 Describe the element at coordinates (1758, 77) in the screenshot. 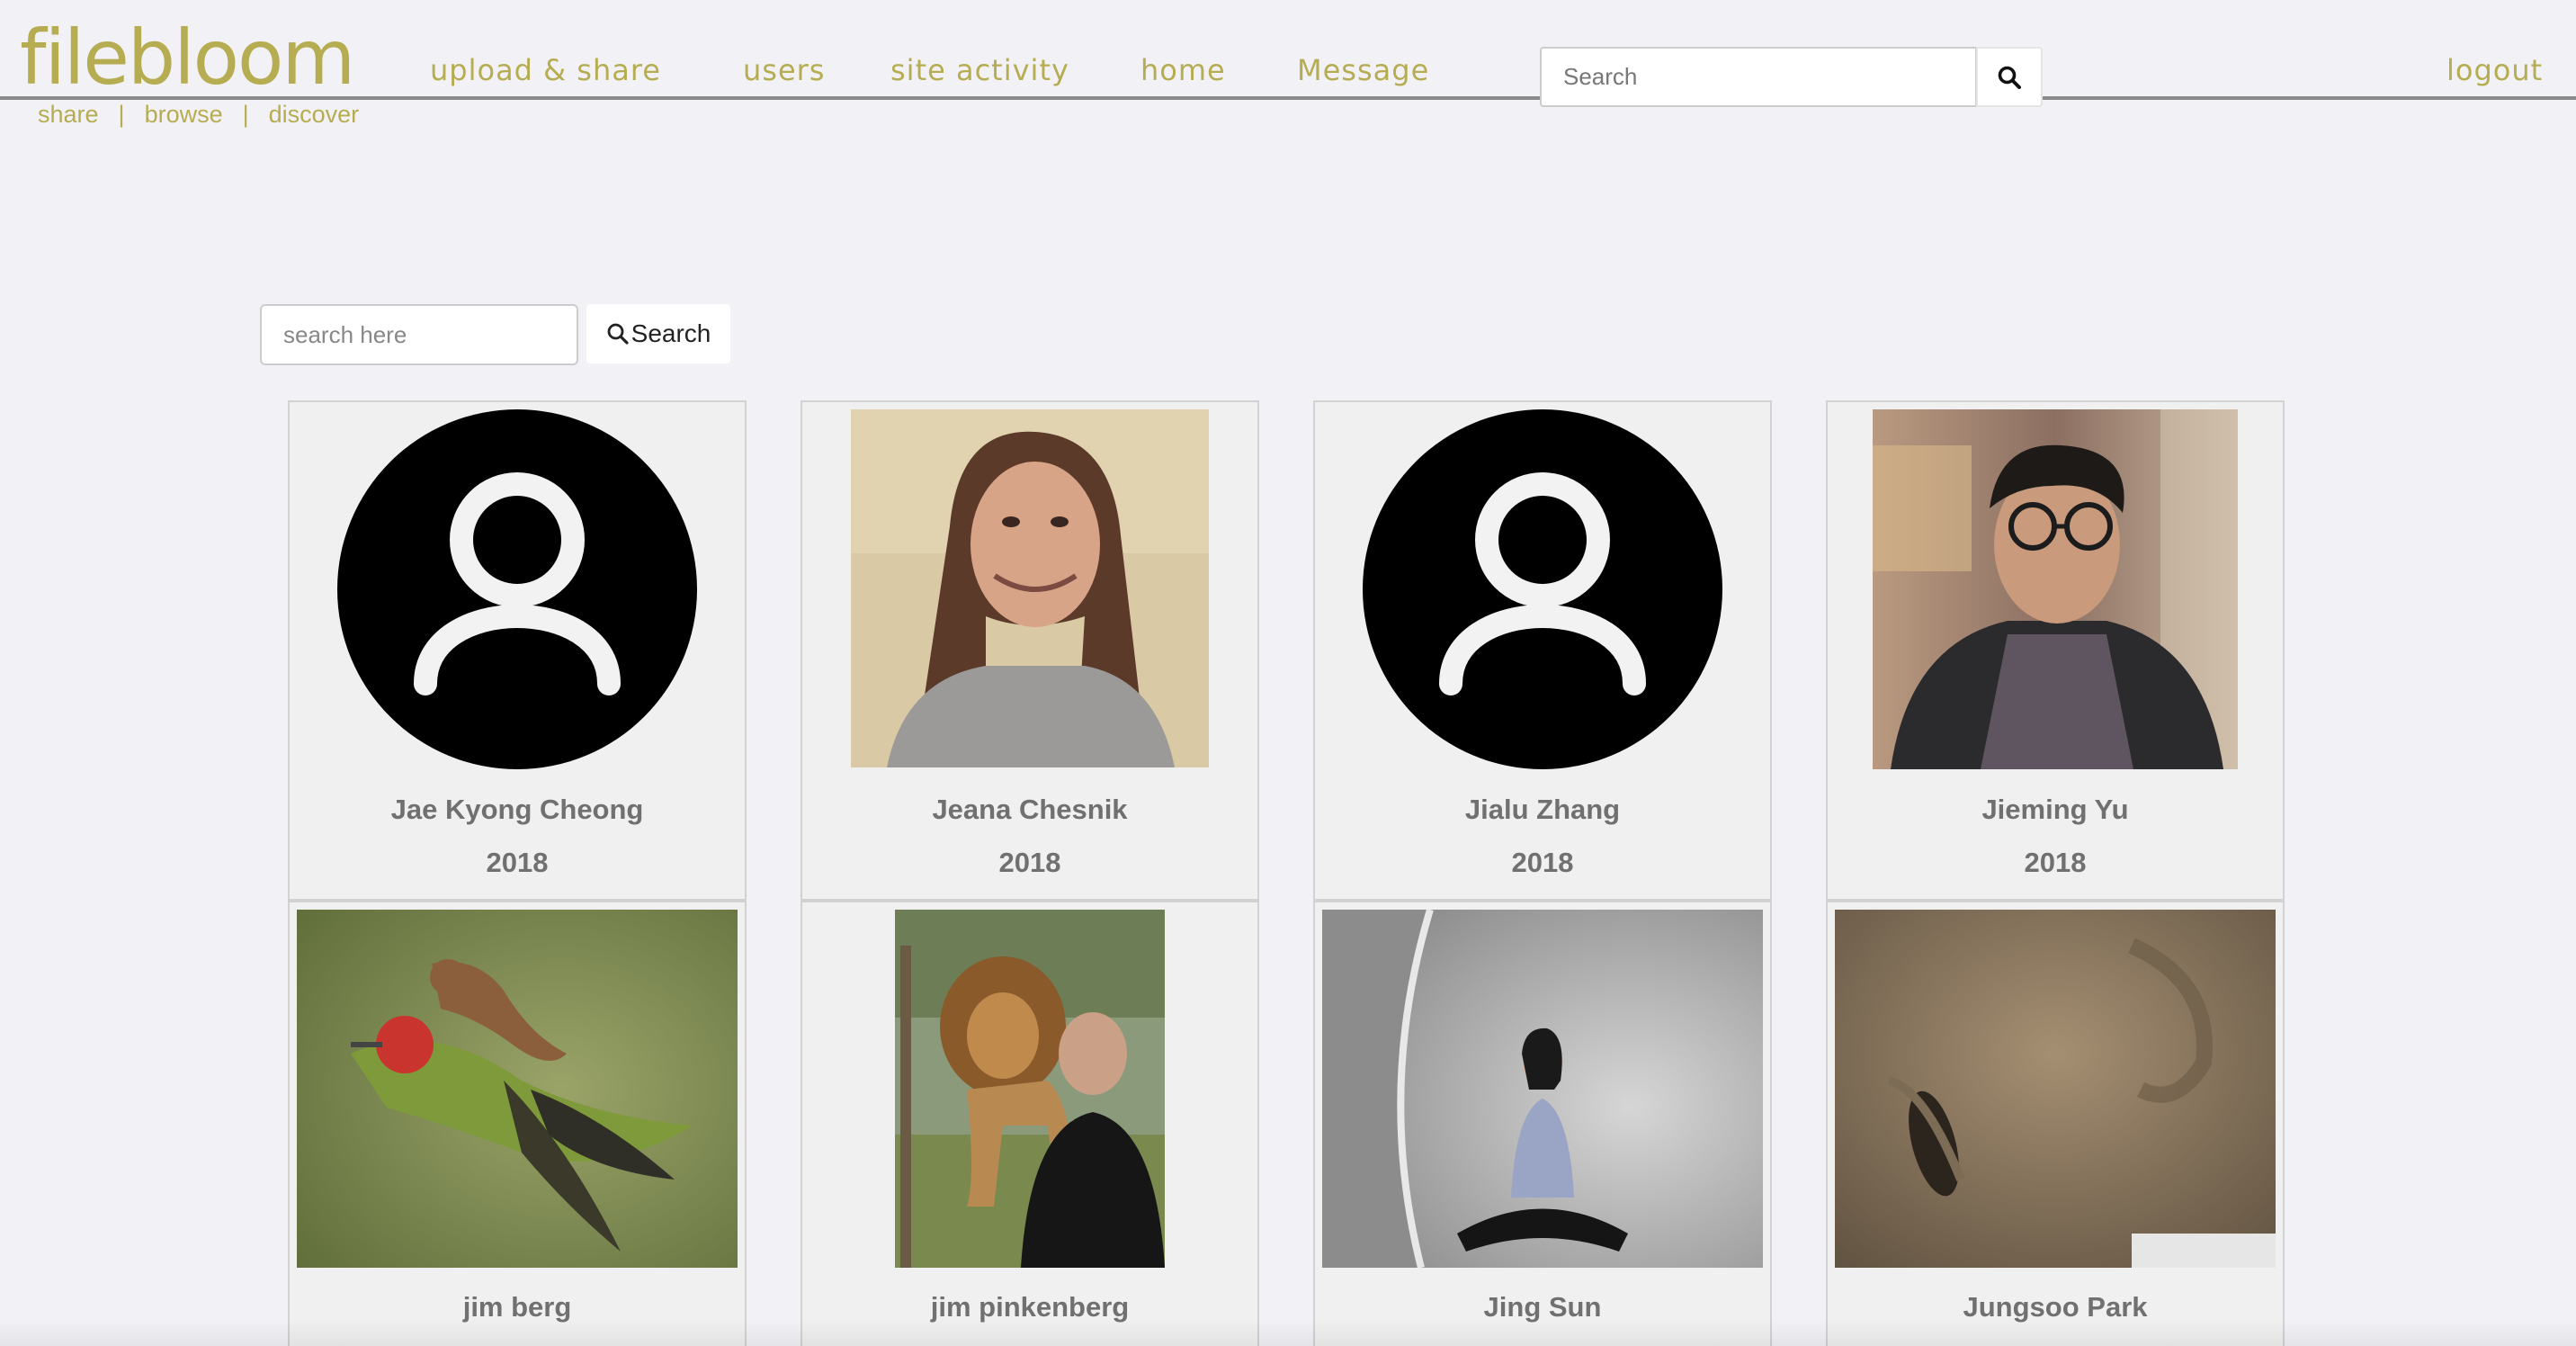

I see `header-search-input` at that location.